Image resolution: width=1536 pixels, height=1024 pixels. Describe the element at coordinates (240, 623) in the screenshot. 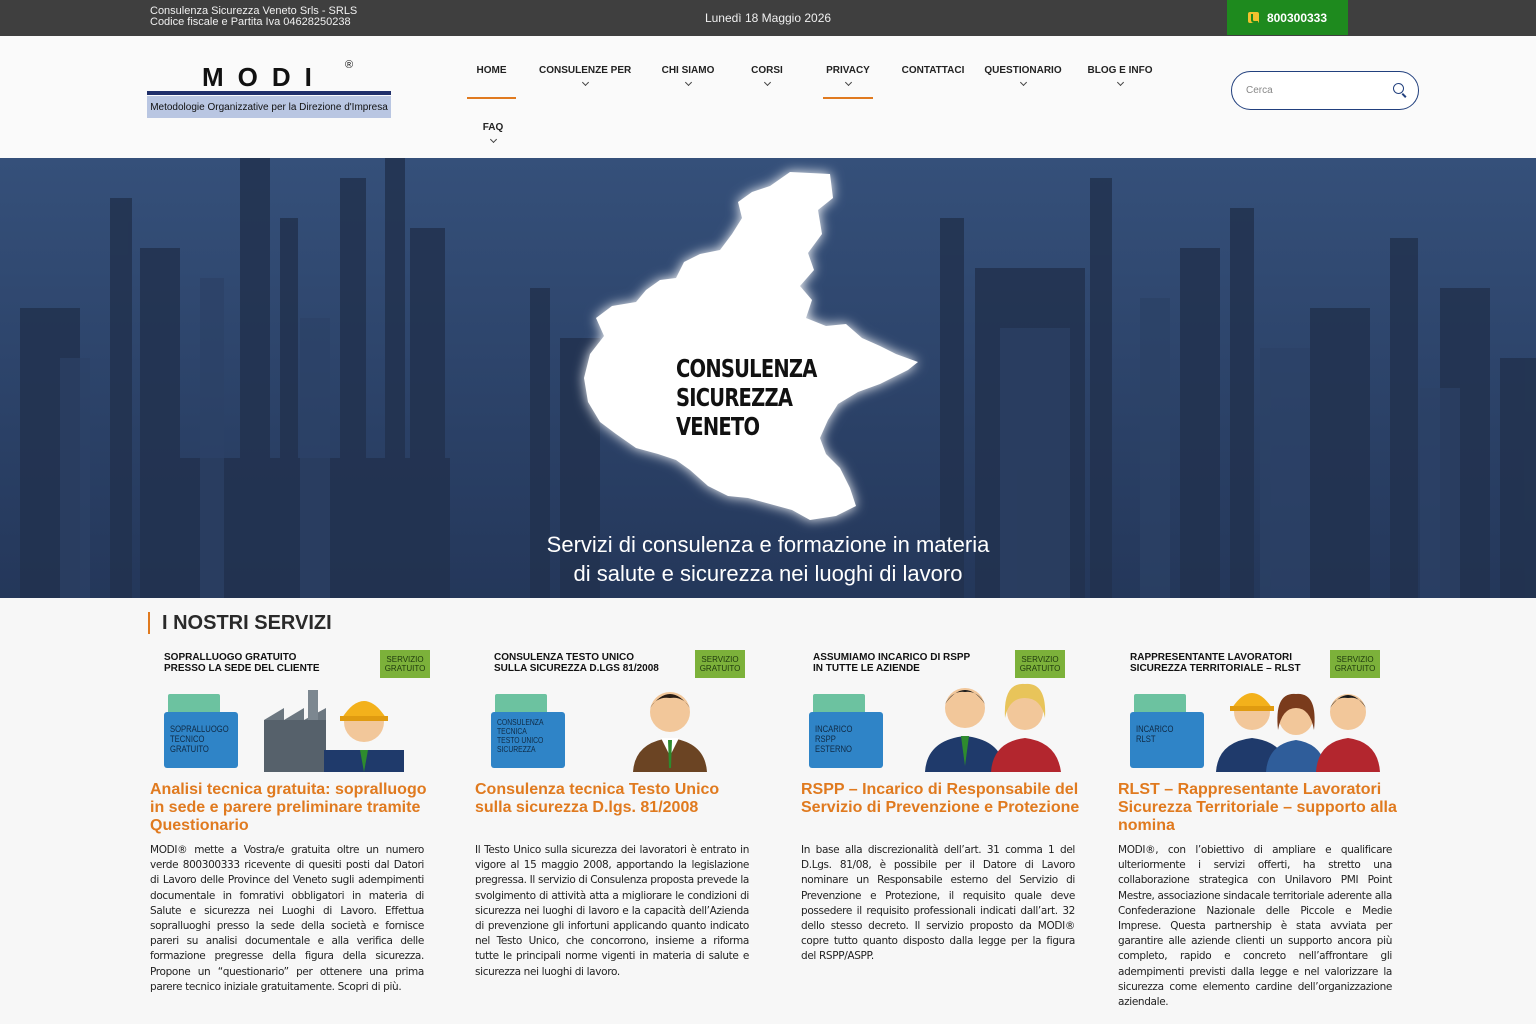

I see `services-section-title: I NOSTRI SERVIZI` at that location.